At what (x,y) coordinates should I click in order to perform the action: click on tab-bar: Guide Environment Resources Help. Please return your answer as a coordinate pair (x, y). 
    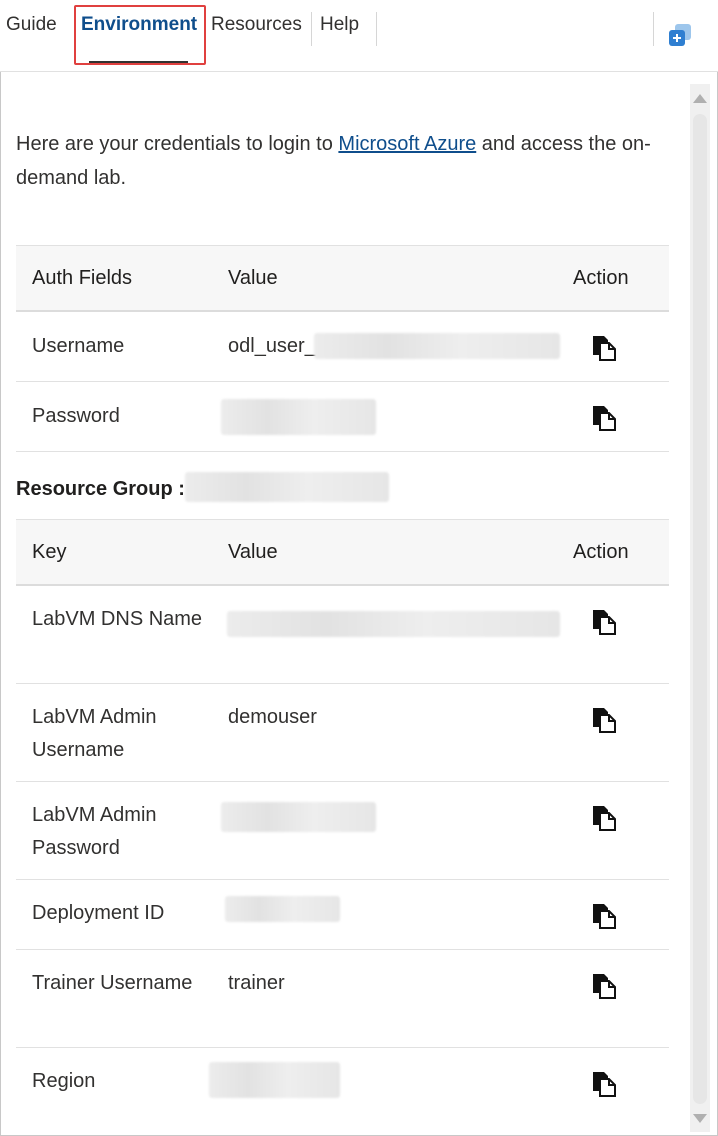
    Looking at the image, I should click on (359, 36).